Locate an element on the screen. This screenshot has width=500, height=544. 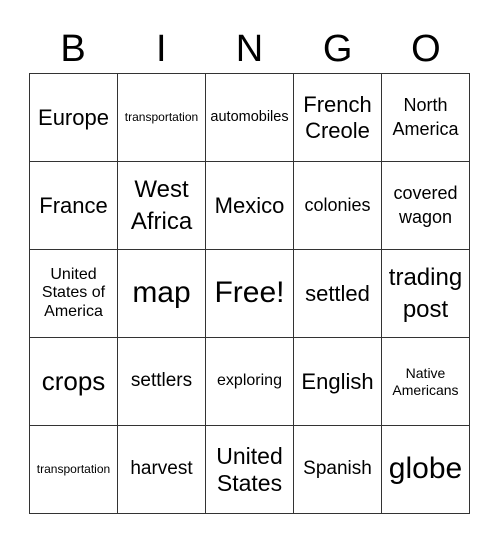
bingo-cell: Europe is located at coordinates (74, 118).